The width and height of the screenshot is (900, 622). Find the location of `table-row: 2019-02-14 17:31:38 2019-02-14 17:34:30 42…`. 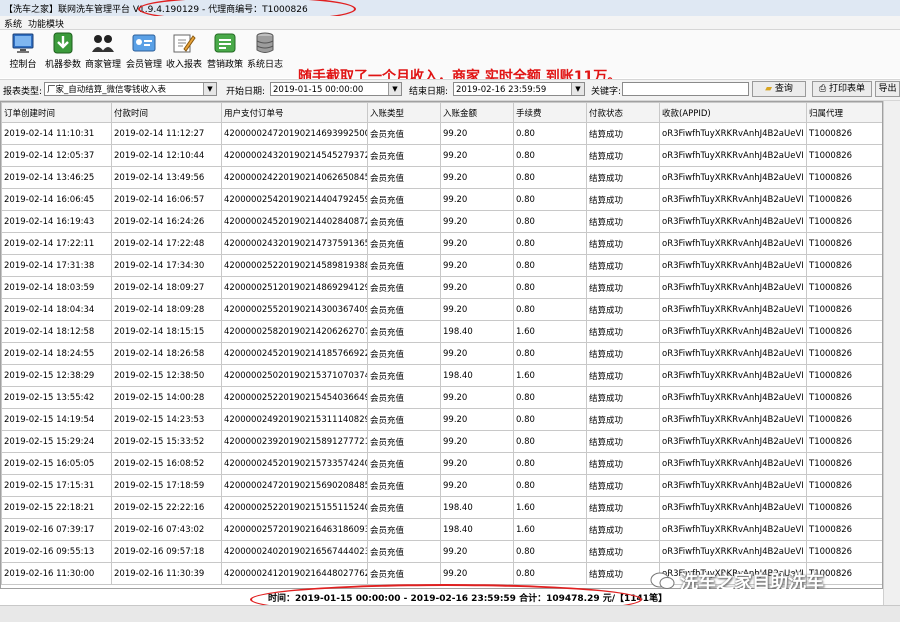

table-row: 2019-02-14 17:31:38 2019-02-14 17:34:30 42… is located at coordinates (441, 265).